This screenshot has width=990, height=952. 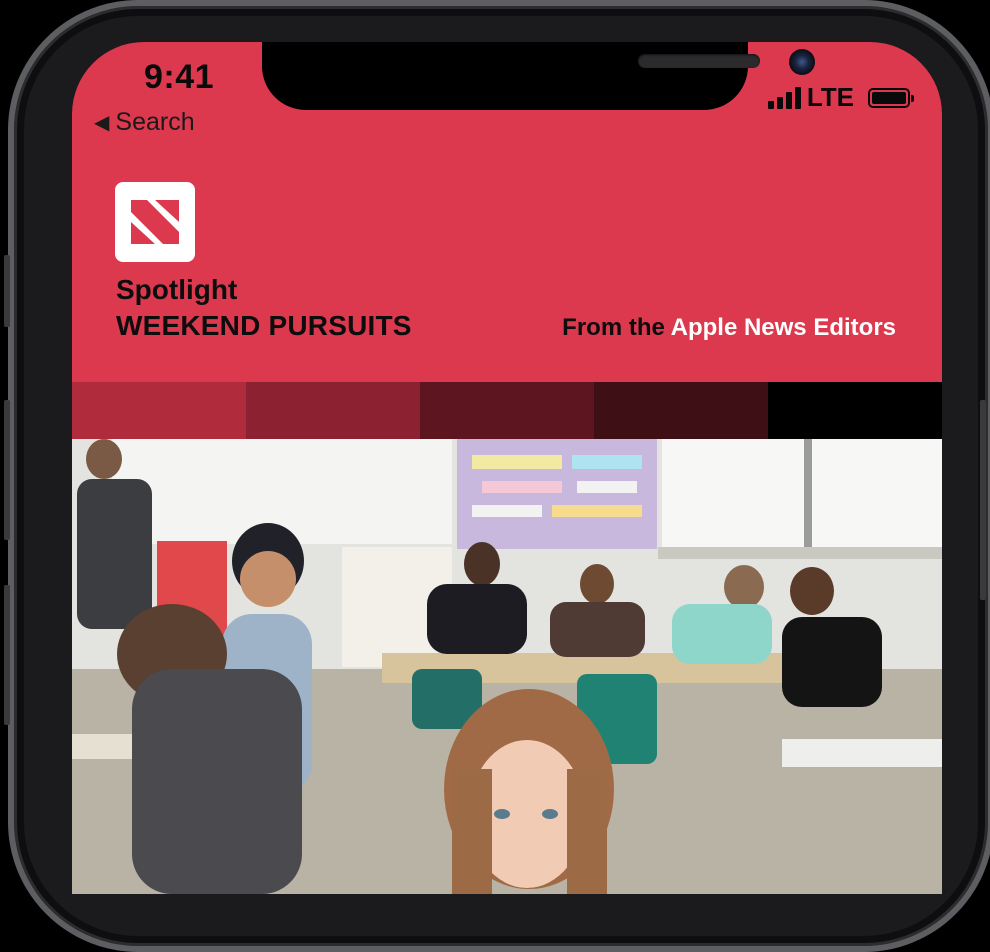 I want to click on earpiece-speaker, so click(x=699, y=61).